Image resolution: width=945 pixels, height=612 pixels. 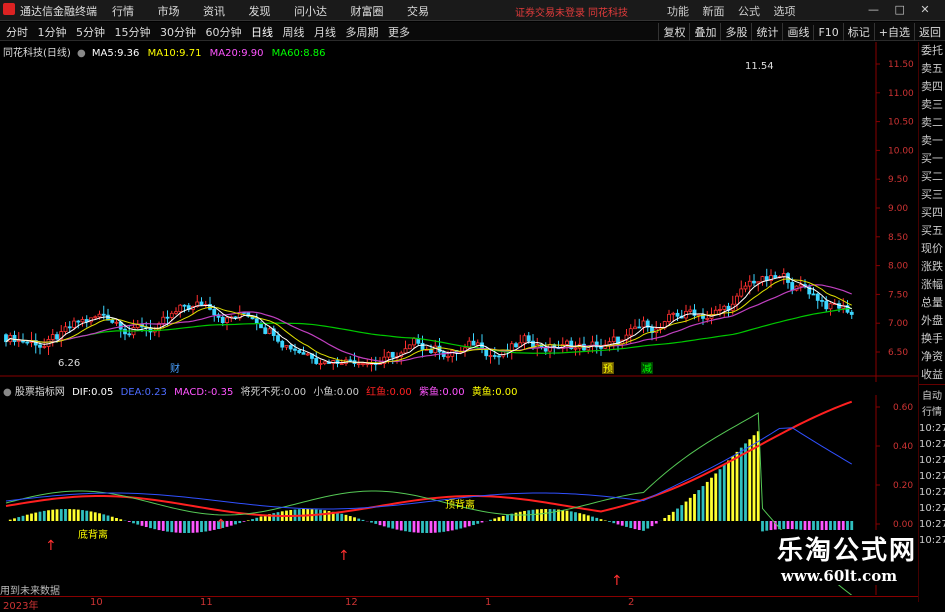 What do you see at coordinates (924, 9) in the screenshot?
I see `close-icon: ✕` at bounding box center [924, 9].